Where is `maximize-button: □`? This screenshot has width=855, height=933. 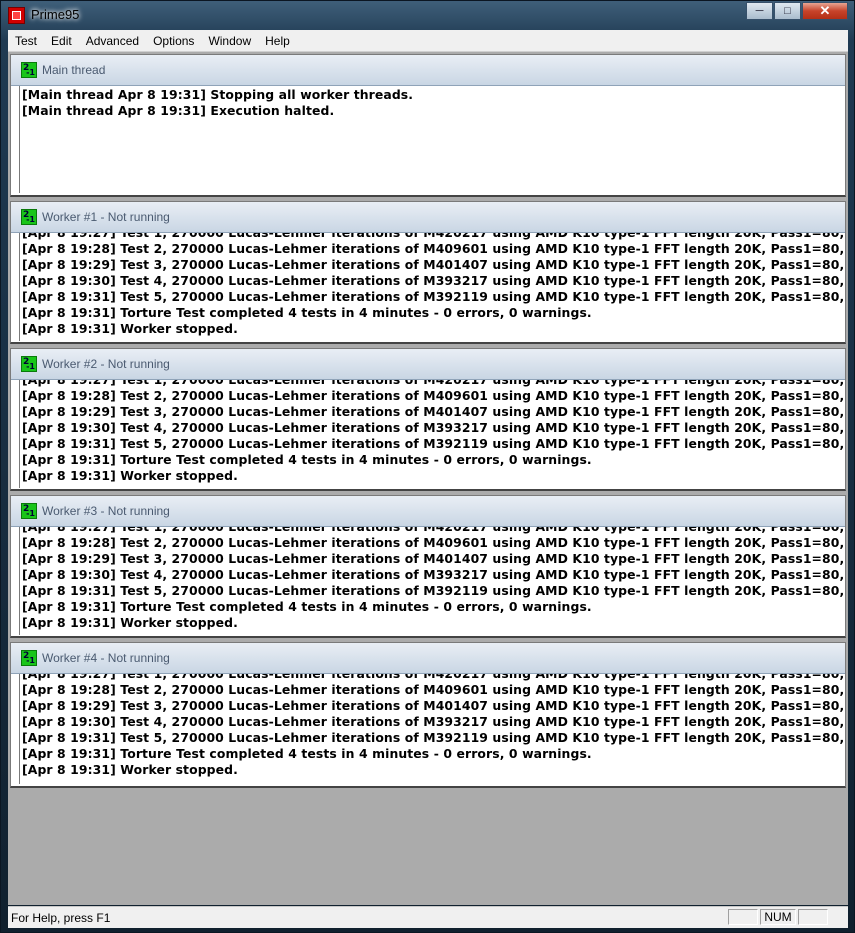
maximize-button: □ is located at coordinates (787, 11).